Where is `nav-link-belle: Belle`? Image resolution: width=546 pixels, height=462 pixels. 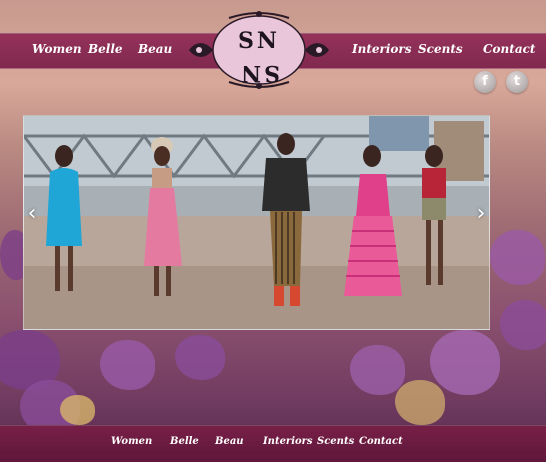
nav-link-belle: Belle is located at coordinates (105, 49).